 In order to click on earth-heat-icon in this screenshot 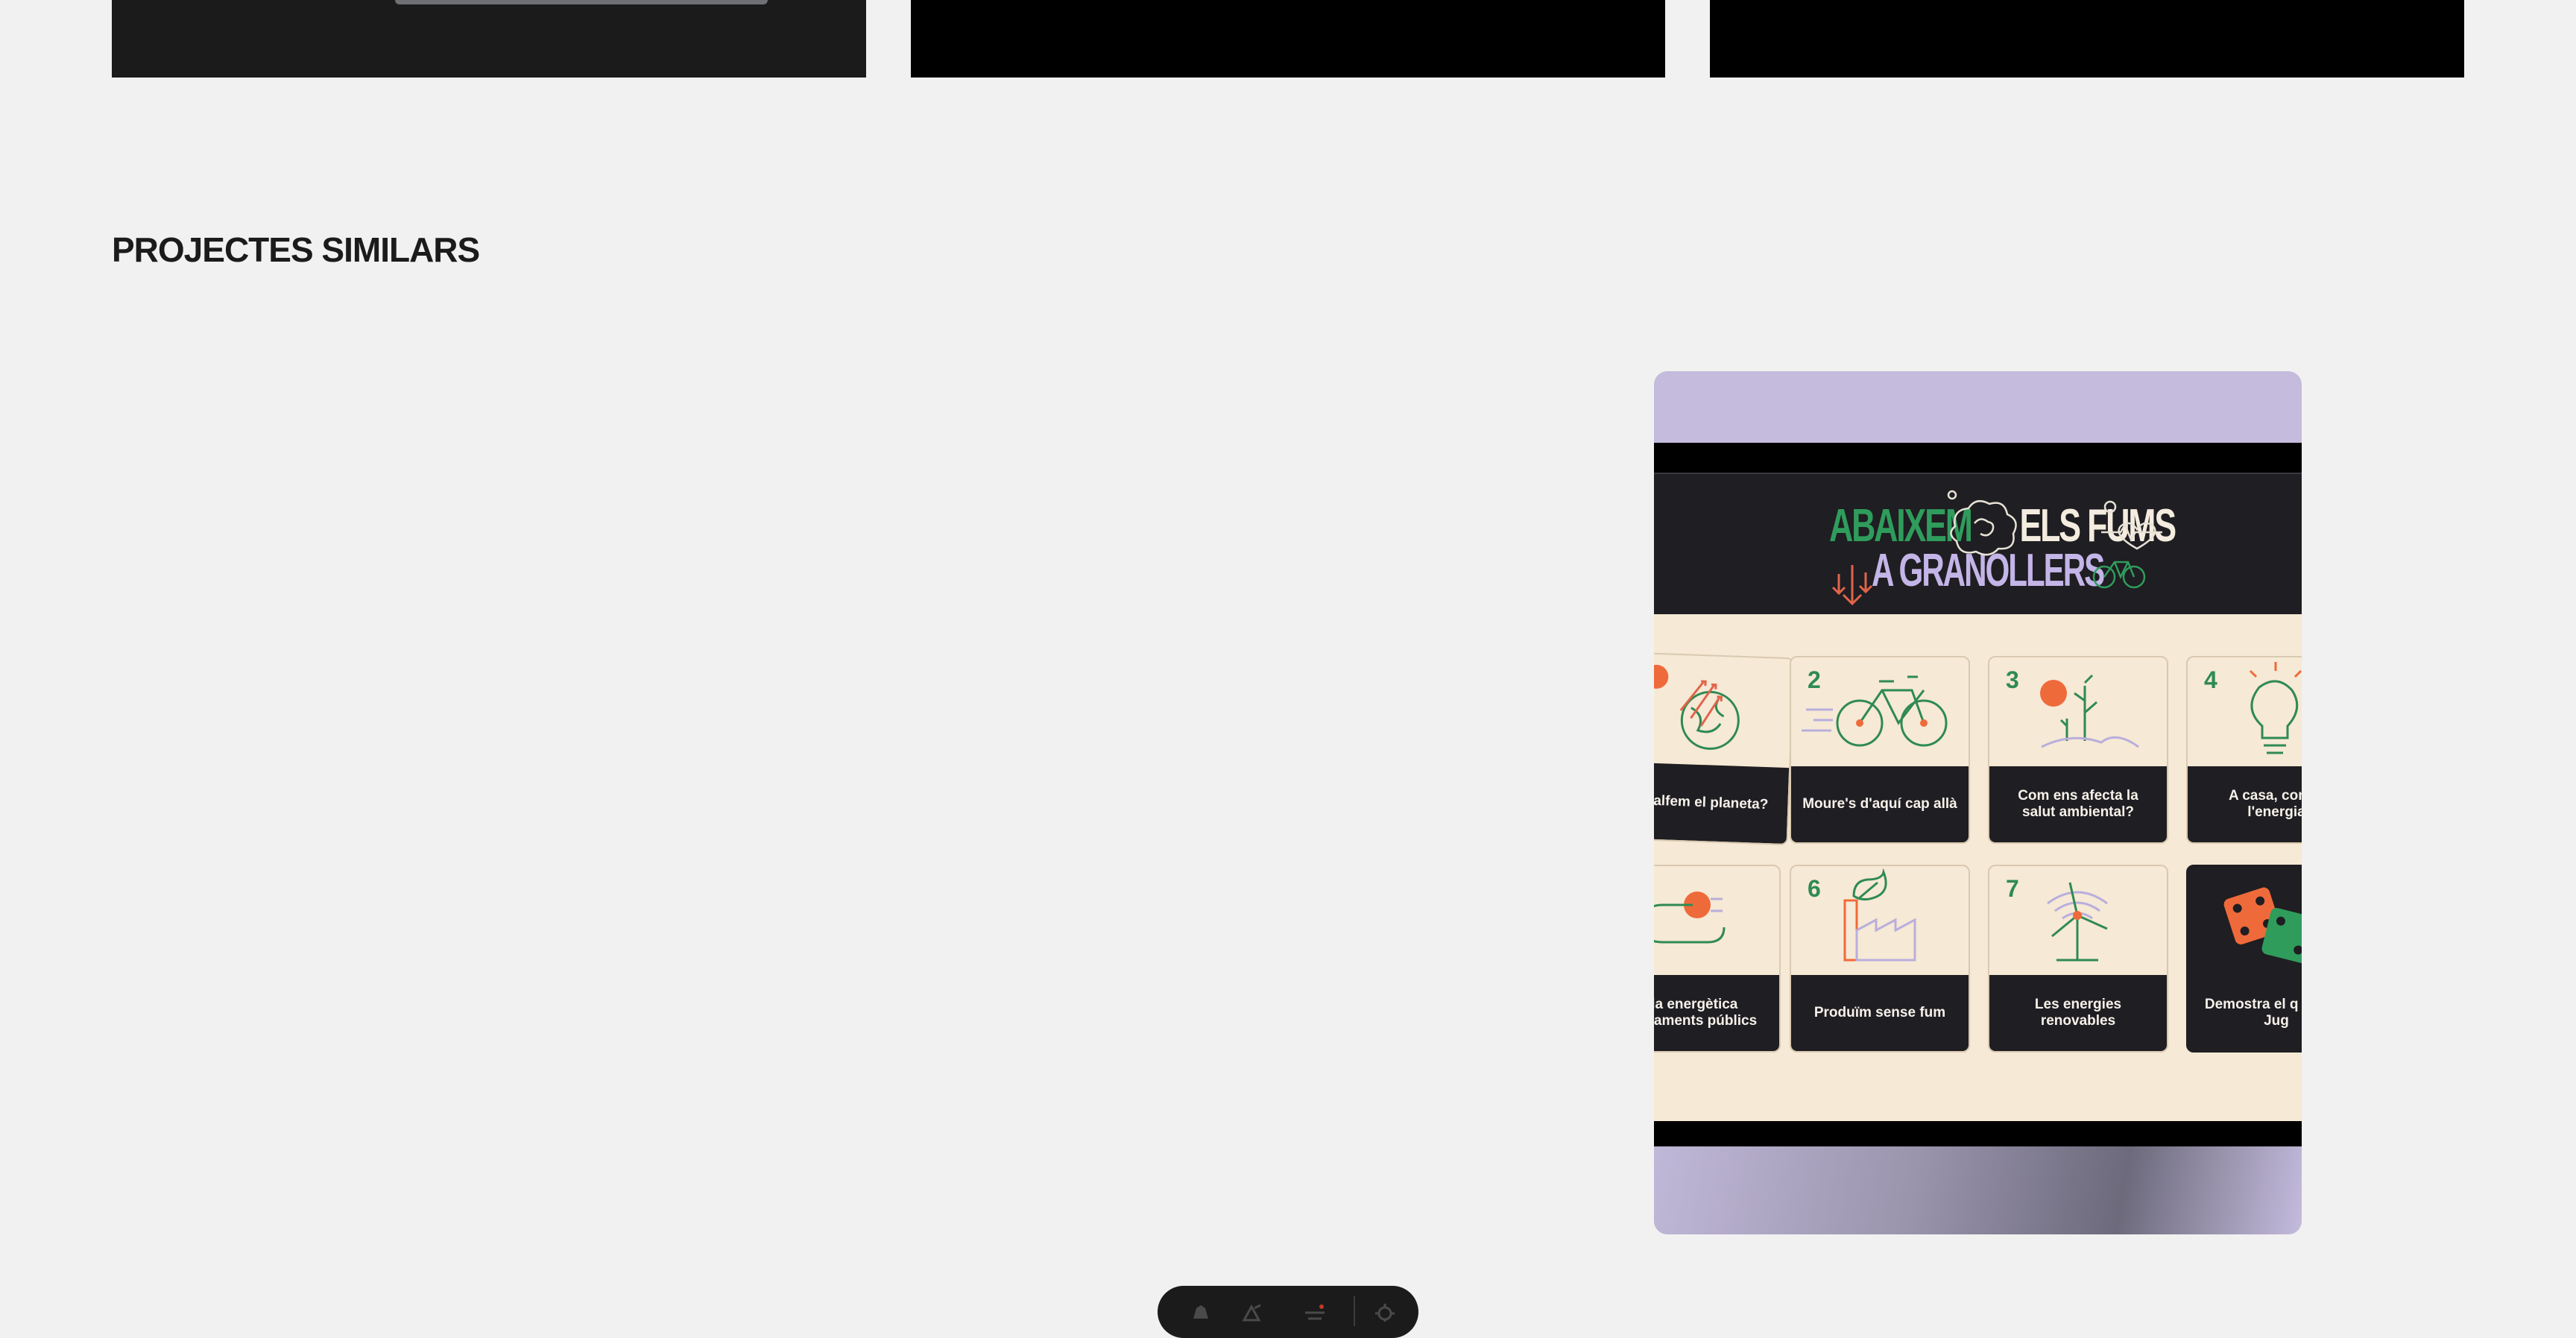, I will do `click(1697, 707)`.